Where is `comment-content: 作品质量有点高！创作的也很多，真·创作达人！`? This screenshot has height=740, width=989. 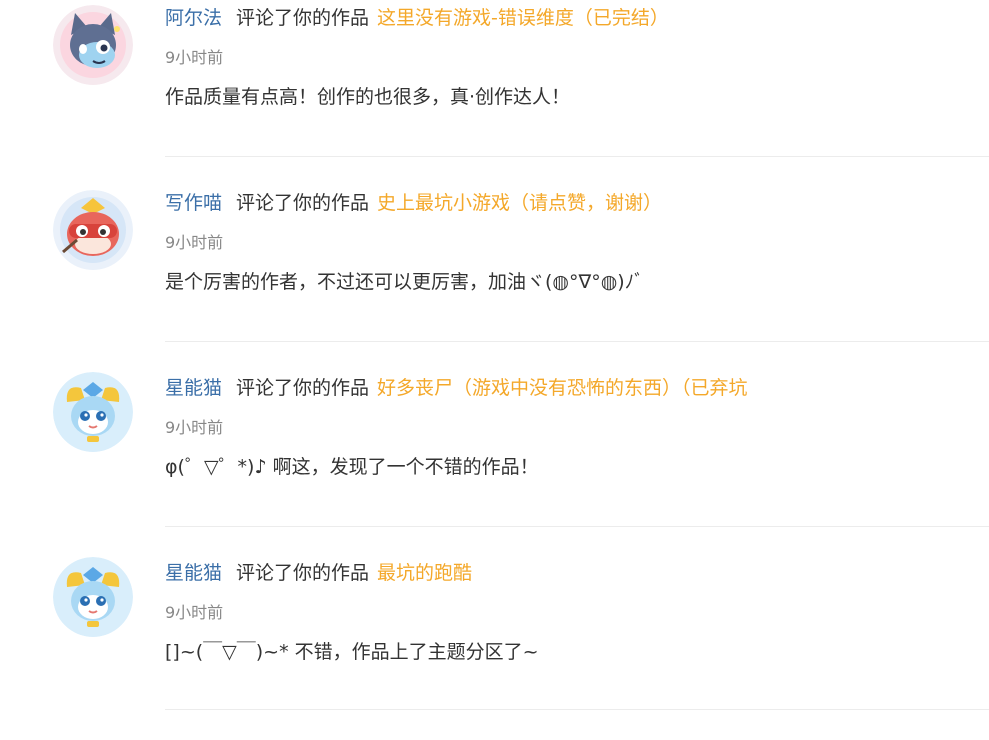 comment-content: 作品质量有点高！创作的也很多，真·创作达人！ is located at coordinates (368, 97).